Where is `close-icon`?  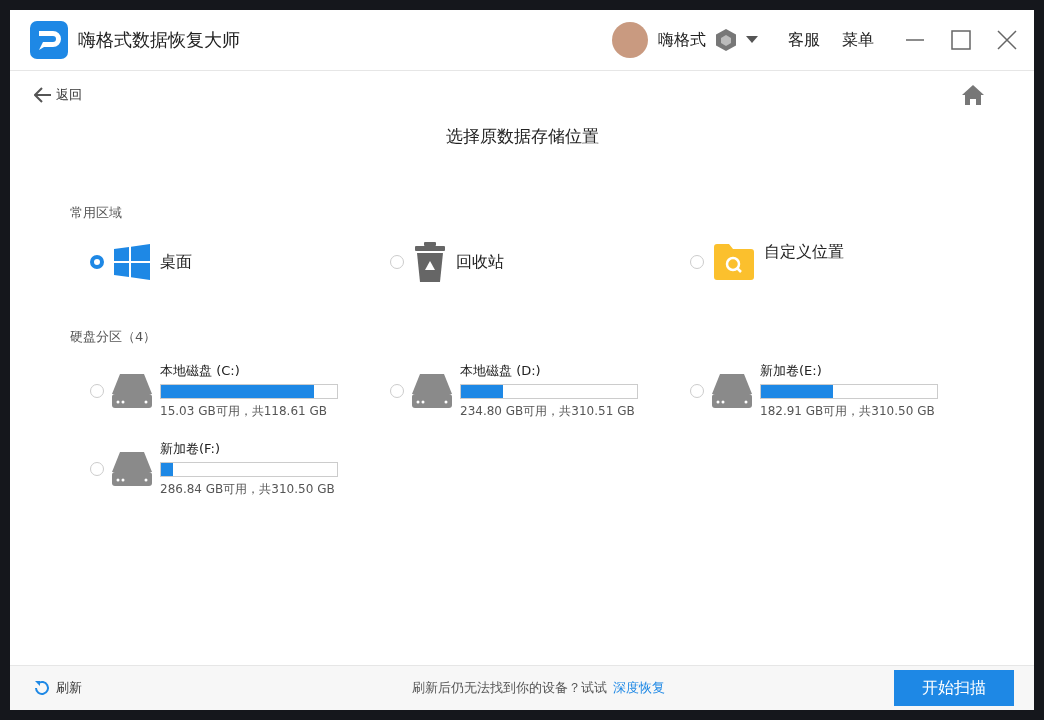
close-icon is located at coordinates (1007, 40).